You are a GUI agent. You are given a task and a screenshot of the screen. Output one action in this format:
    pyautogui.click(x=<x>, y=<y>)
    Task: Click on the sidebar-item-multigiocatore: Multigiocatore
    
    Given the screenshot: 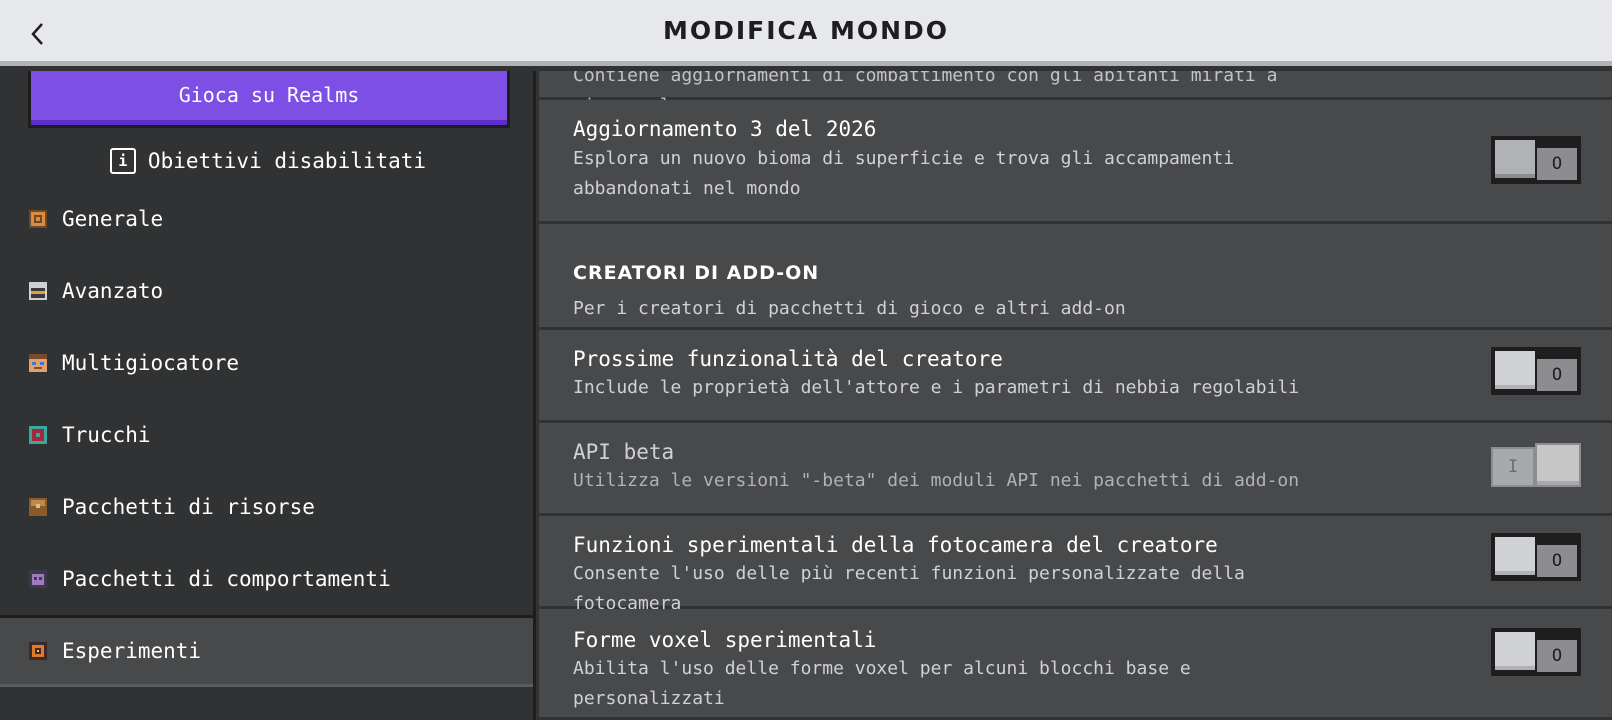 What is the action you would take?
    pyautogui.click(x=266, y=363)
    